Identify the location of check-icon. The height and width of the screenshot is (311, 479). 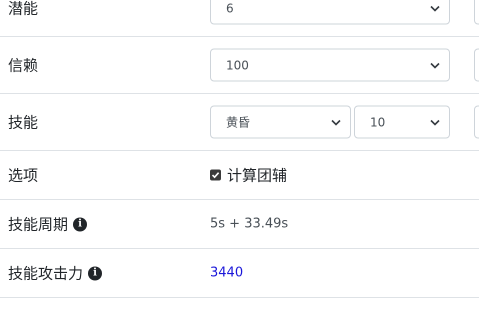
(215, 175).